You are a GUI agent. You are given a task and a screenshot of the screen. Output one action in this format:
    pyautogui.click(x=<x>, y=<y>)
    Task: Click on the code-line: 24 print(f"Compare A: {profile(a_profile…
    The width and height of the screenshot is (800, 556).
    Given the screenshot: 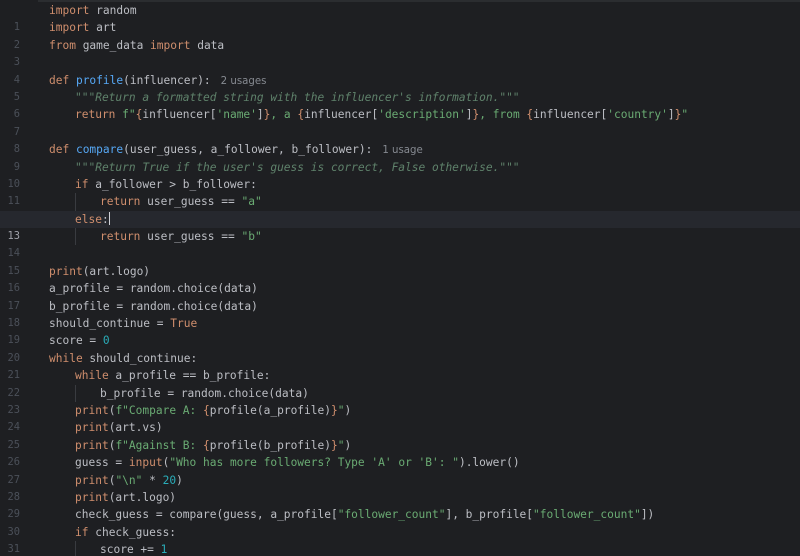 What is the action you would take?
    pyautogui.click(x=400, y=417)
    